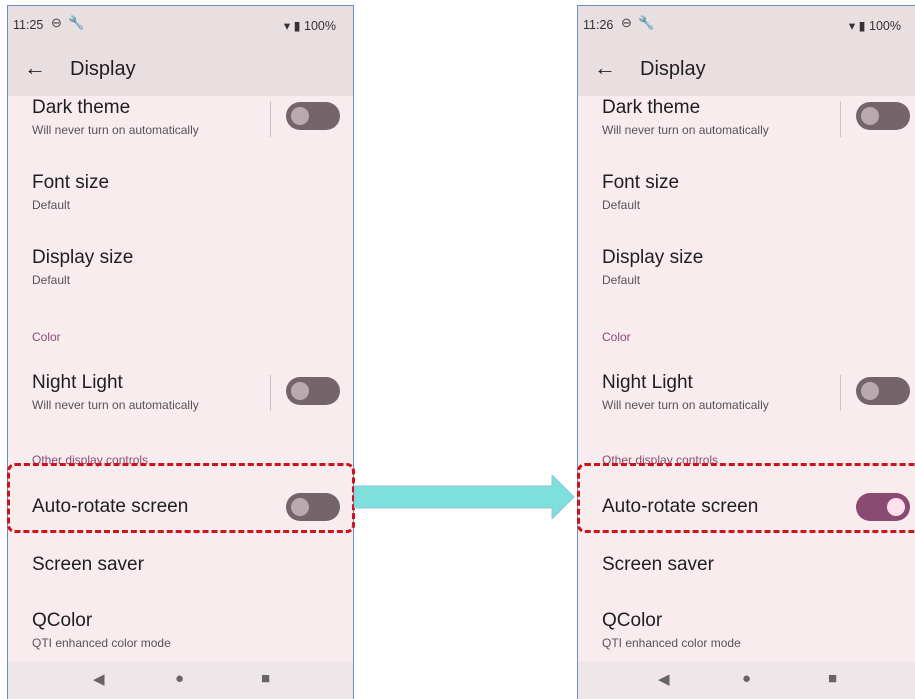 This screenshot has height=699, width=915. I want to click on highlight-box-before, so click(181, 498).